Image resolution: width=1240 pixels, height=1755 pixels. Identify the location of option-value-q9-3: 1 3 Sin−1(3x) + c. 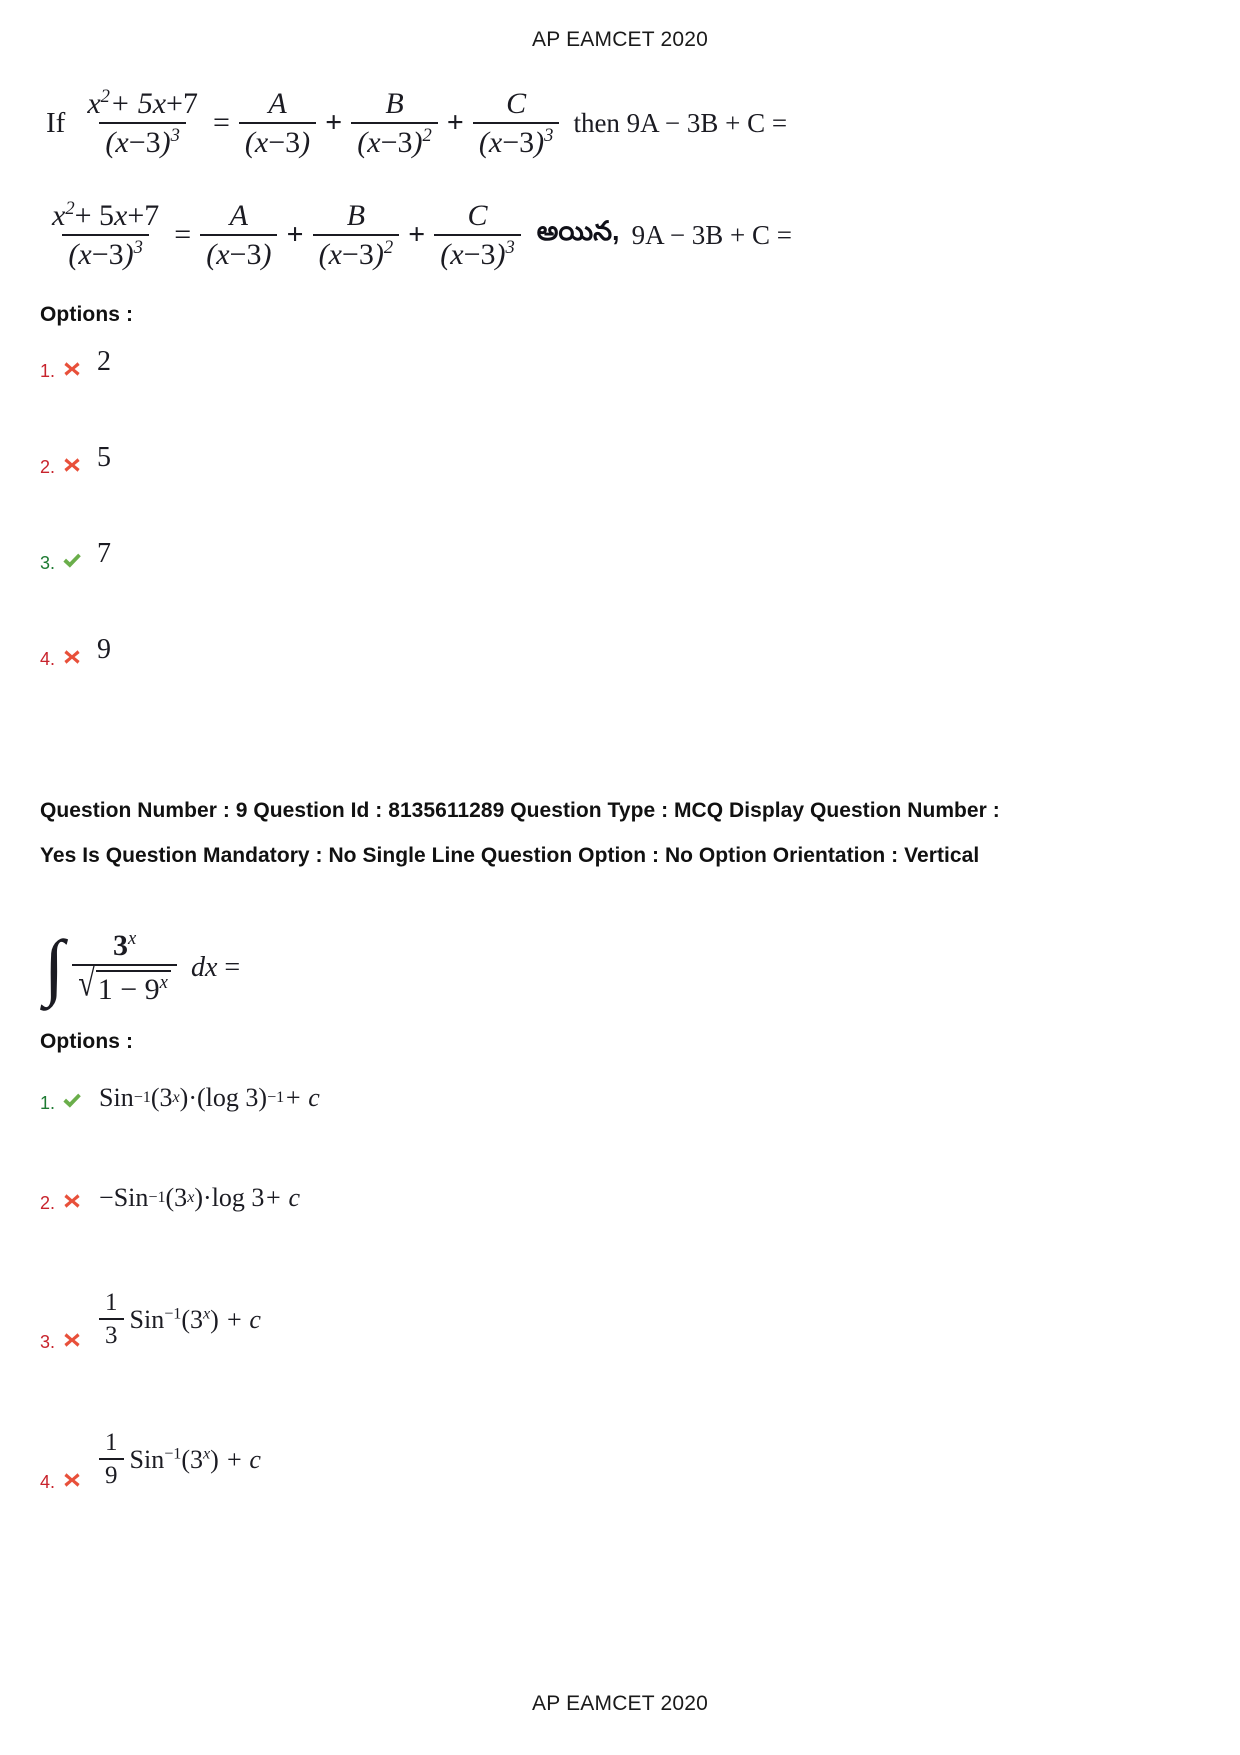
(175, 1320).